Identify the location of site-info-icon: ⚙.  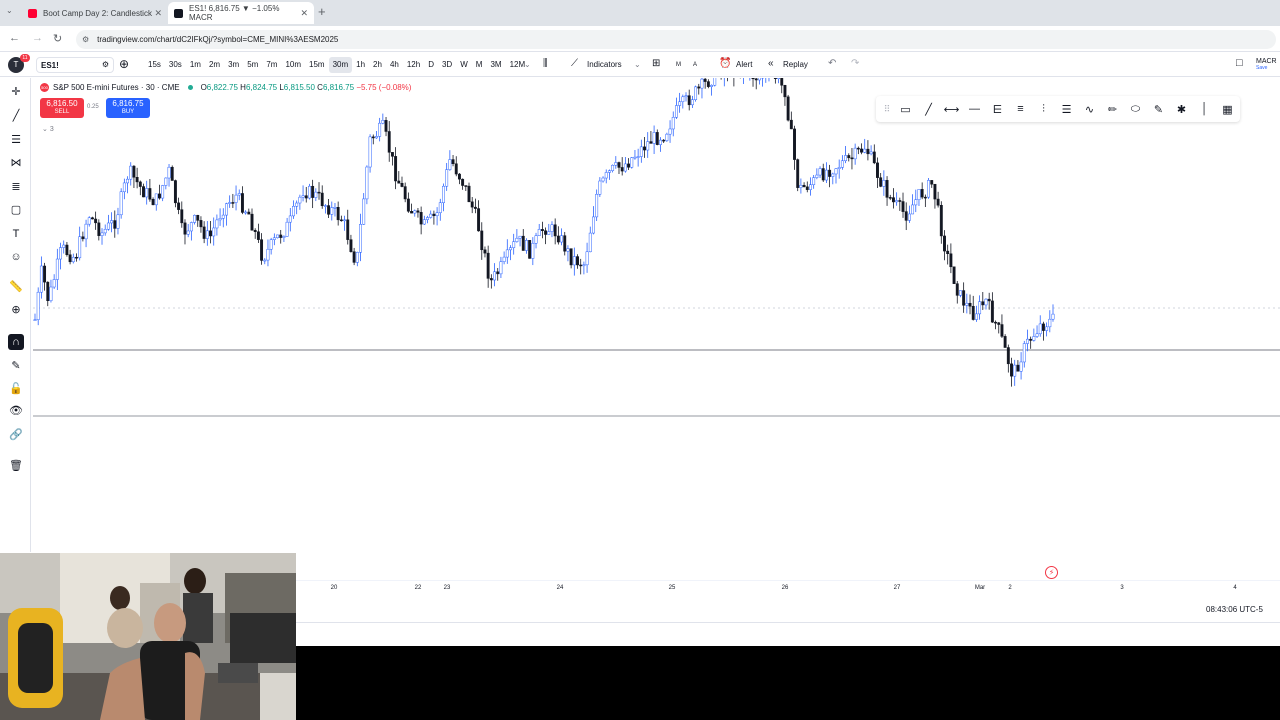
(85, 39).